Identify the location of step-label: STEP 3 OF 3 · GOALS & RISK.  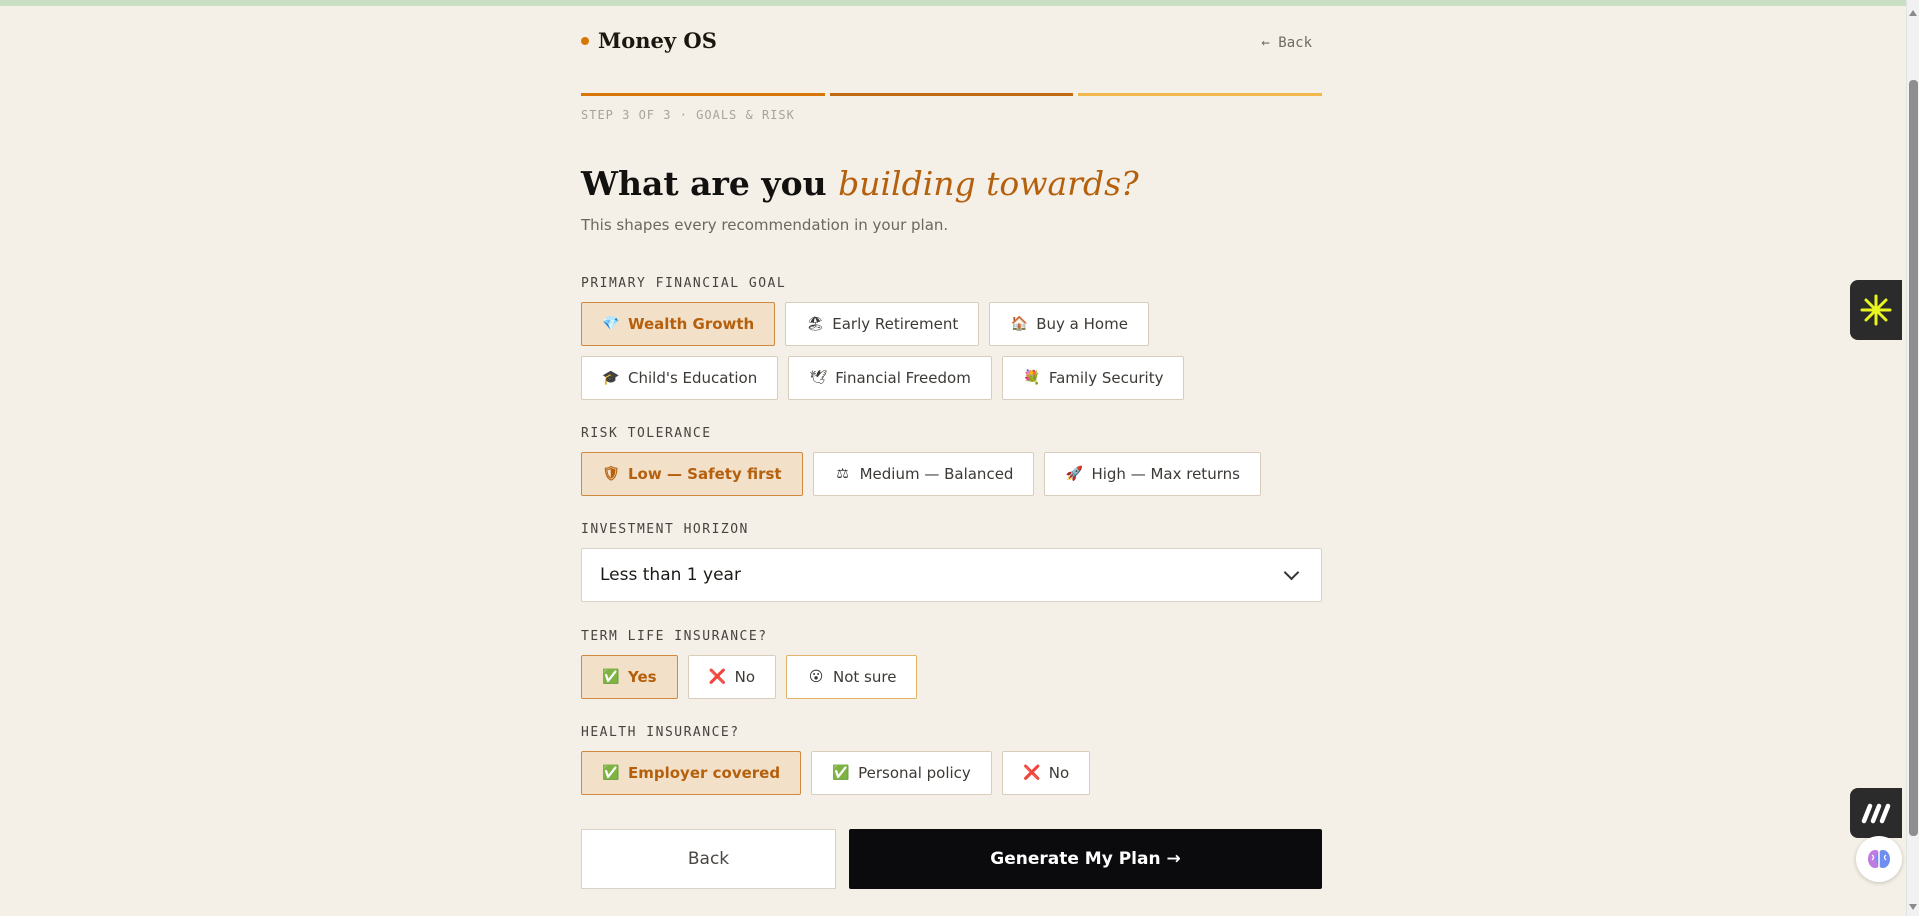
(688, 115).